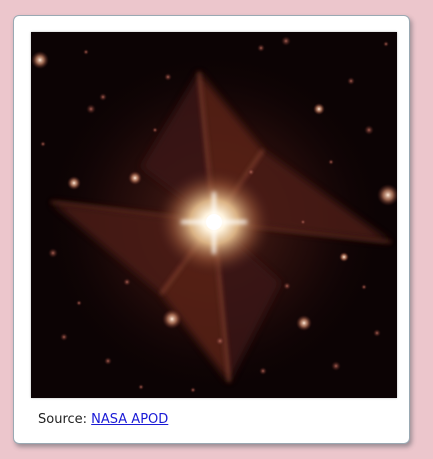  I want to click on source-link: NASA APOD, so click(129, 419).